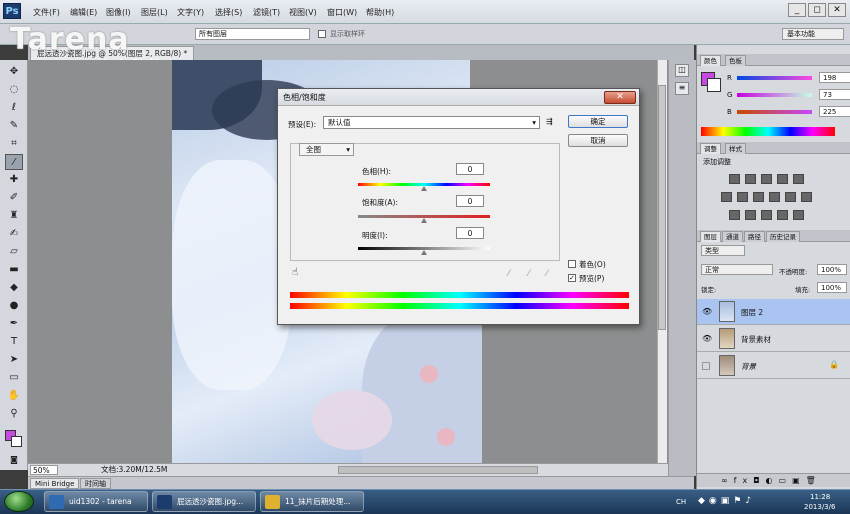 The height and width of the screenshot is (514, 850). What do you see at coordinates (766, 179) in the screenshot?
I see `curves-adjust-icon` at bounding box center [766, 179].